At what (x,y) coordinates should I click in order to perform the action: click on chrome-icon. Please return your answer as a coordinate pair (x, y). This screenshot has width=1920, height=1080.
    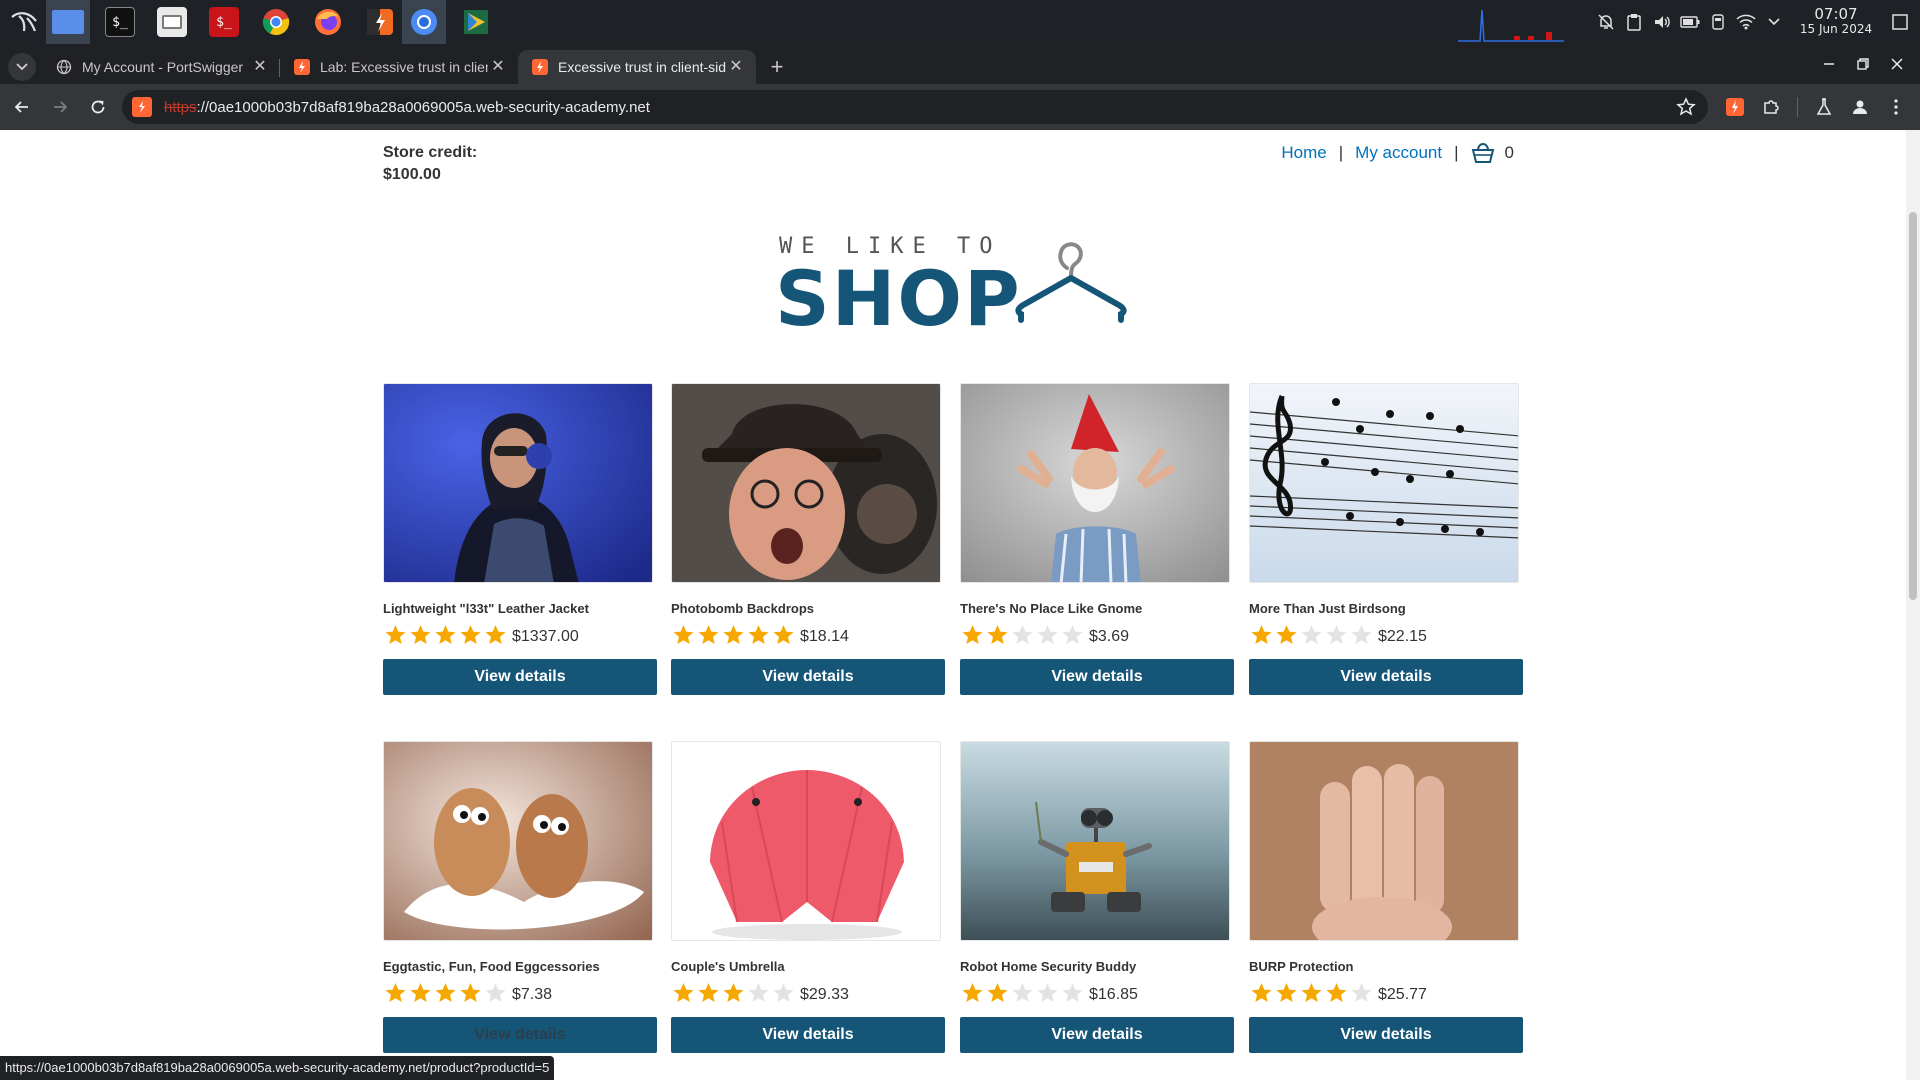
    Looking at the image, I should click on (276, 22).